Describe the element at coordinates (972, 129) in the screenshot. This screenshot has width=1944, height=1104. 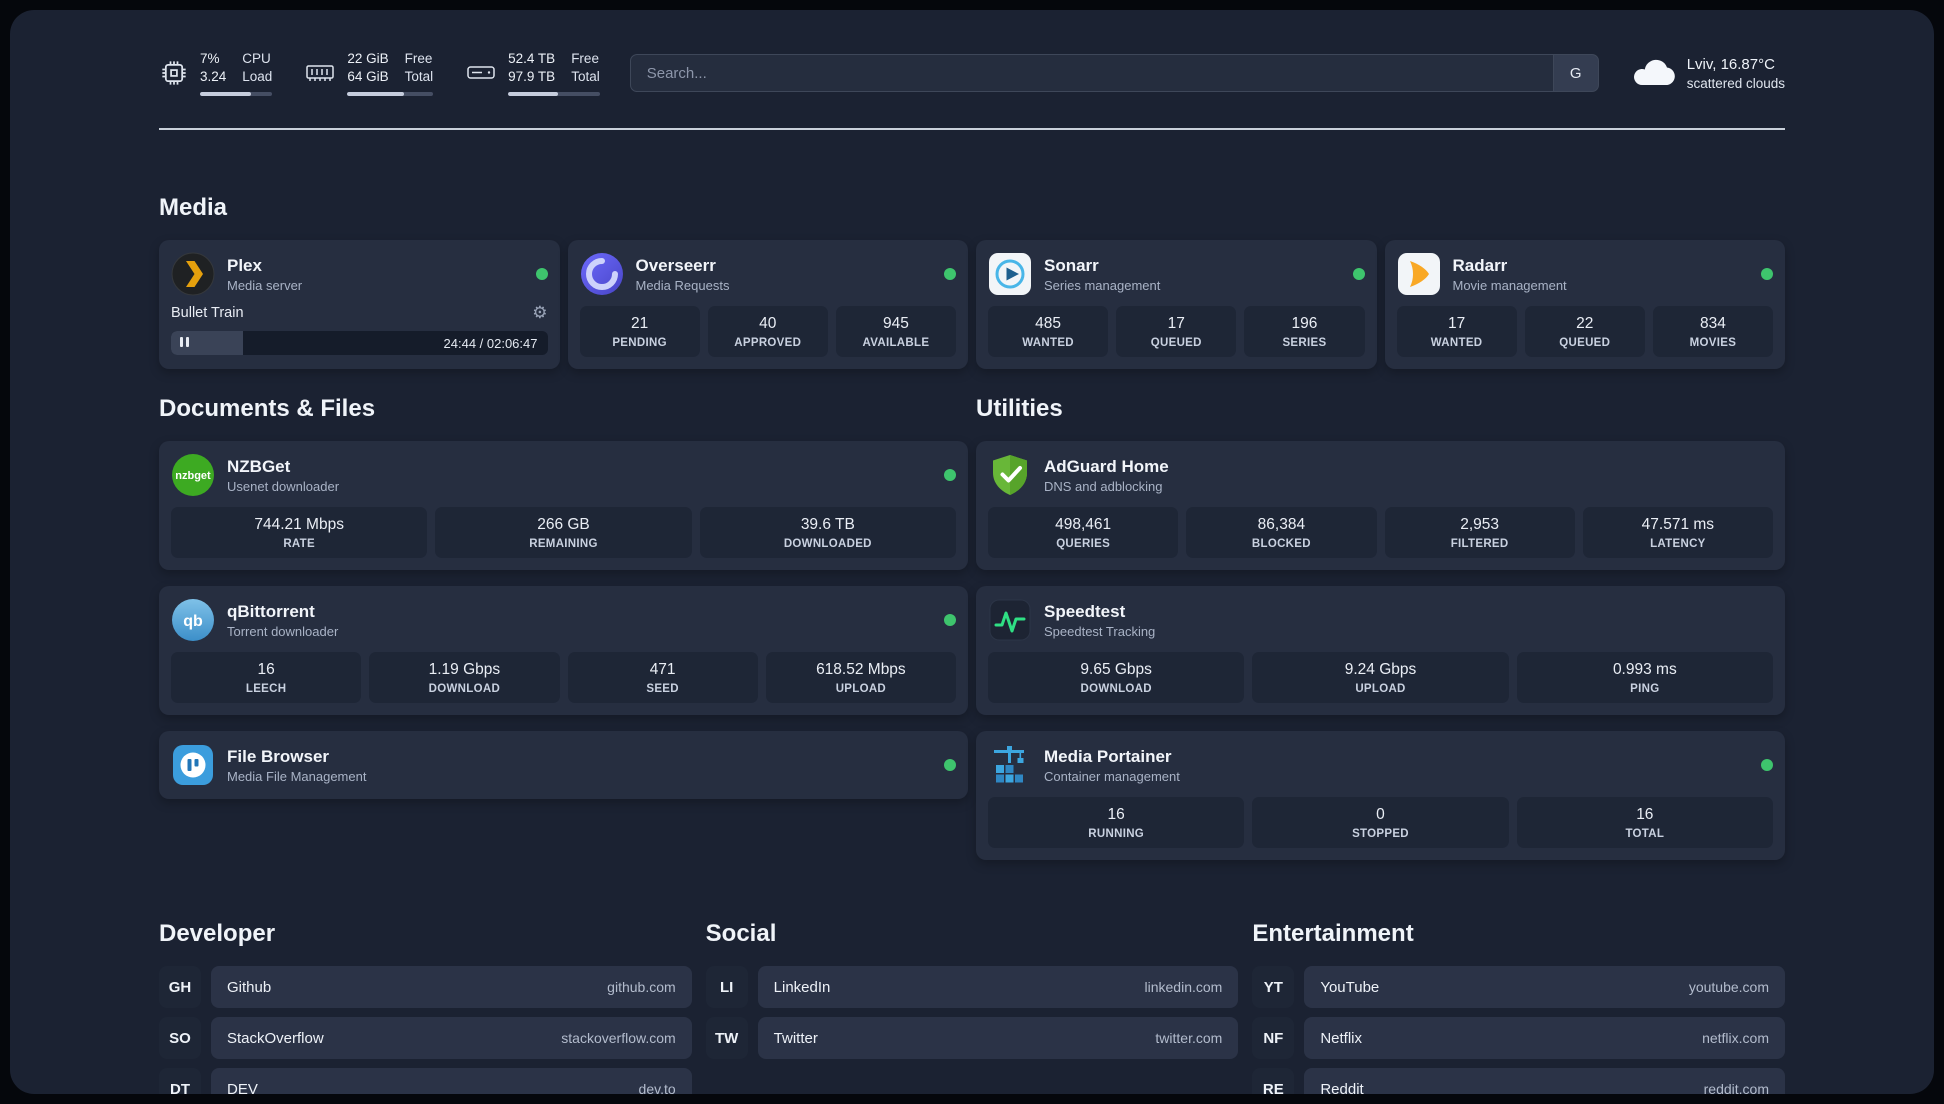
I see `header-divider` at that location.